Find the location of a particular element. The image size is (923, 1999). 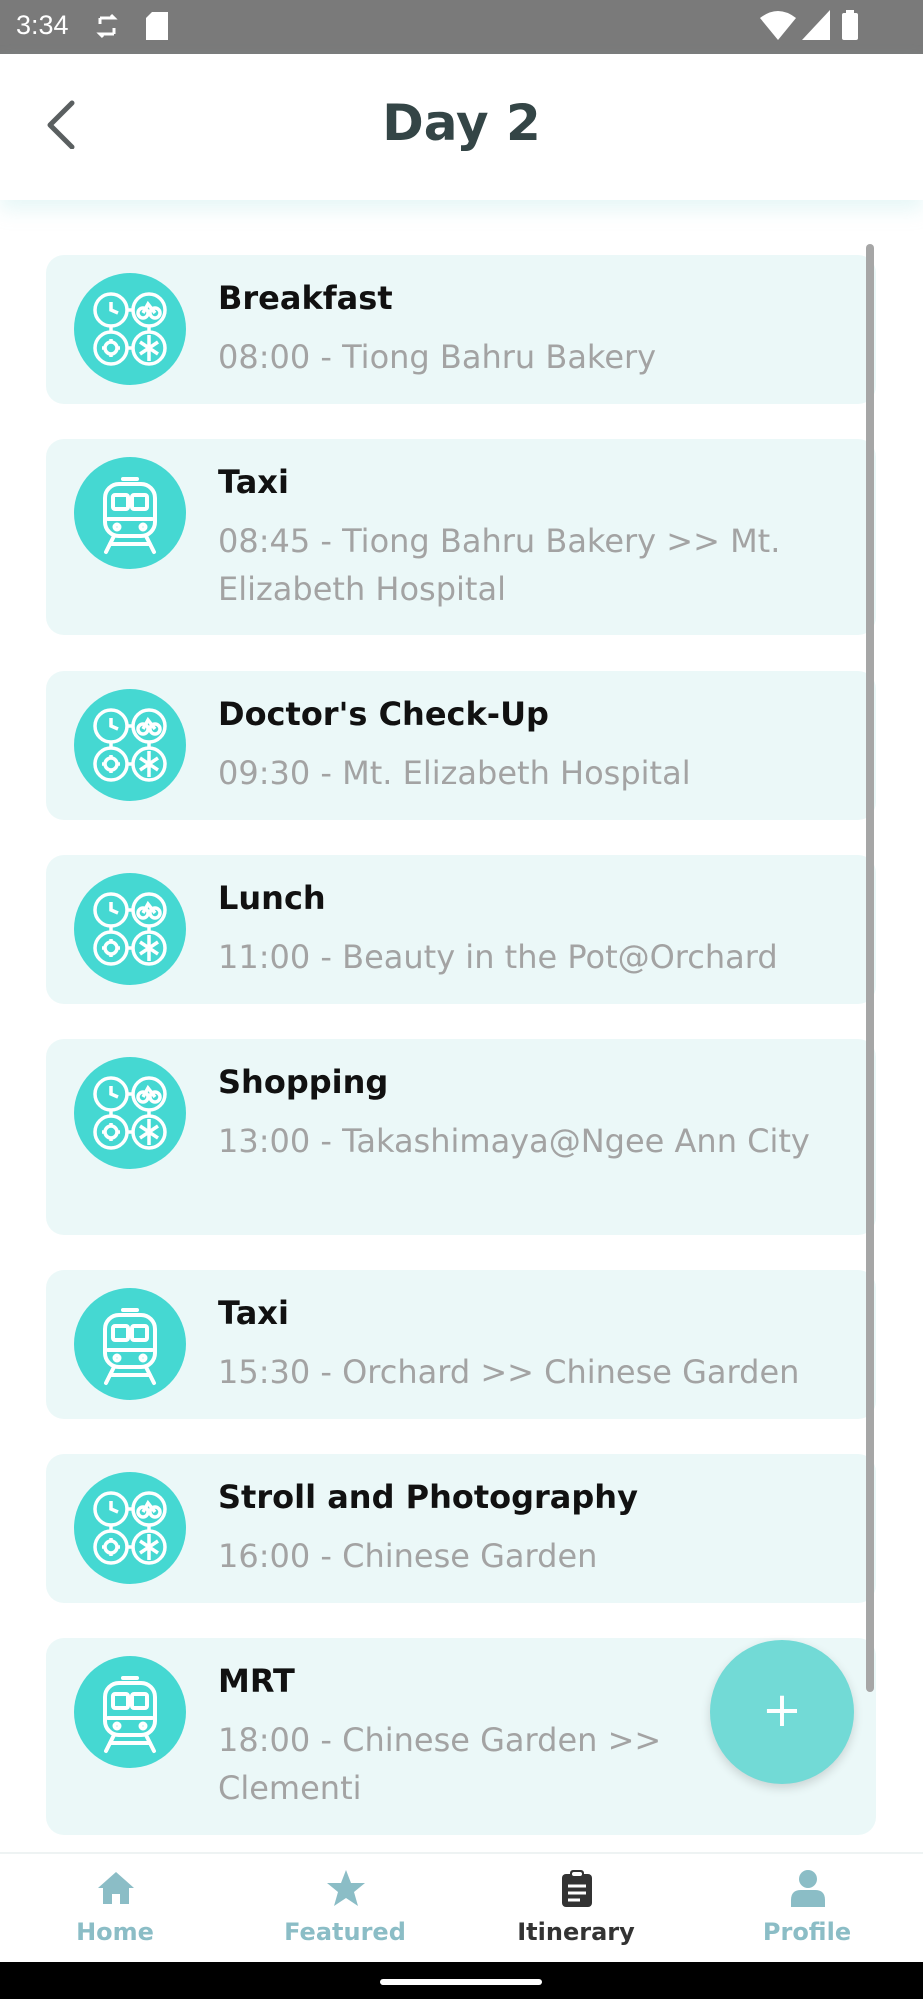

item-subtitle: 09:30 - Mt. Elizabeth Hospital is located at coordinates (454, 773).